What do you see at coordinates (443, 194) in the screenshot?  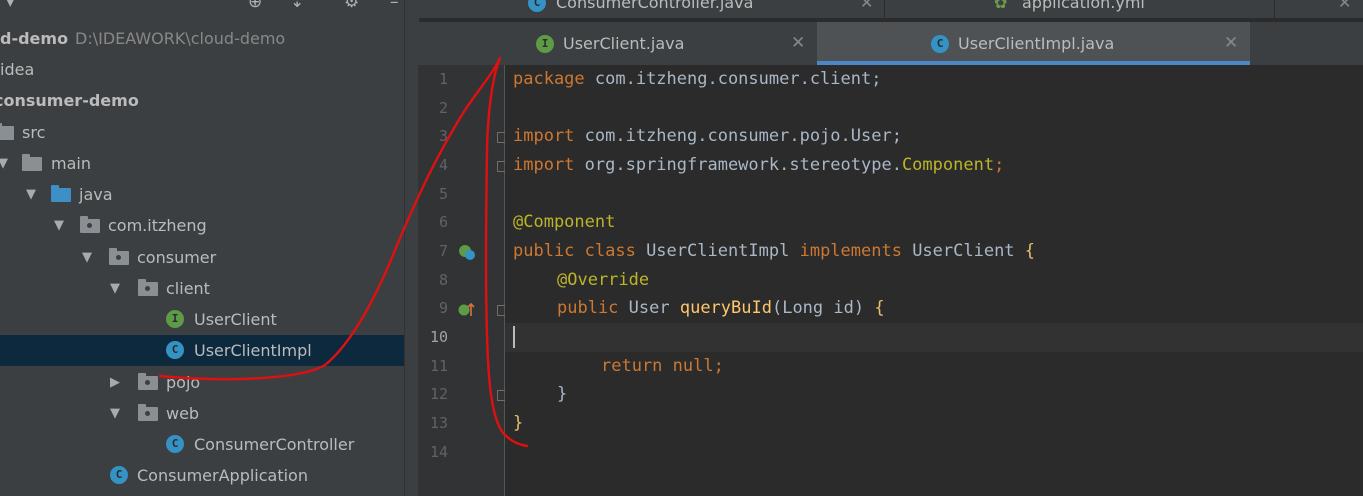 I see `line-number: 5` at bounding box center [443, 194].